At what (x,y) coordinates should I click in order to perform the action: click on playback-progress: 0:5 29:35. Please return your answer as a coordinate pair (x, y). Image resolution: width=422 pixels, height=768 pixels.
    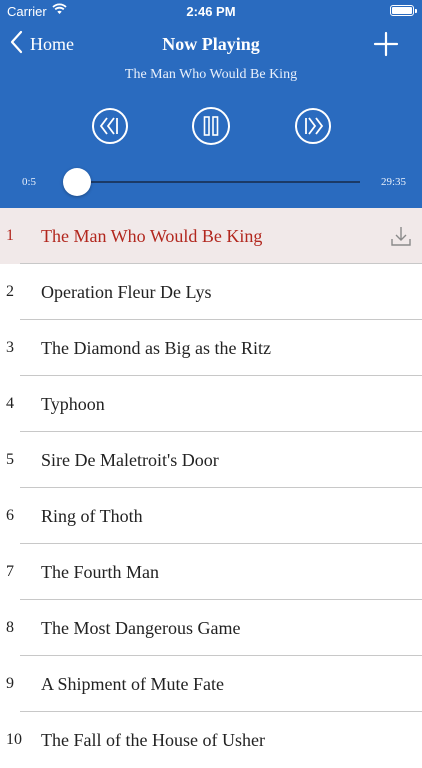
    Looking at the image, I should click on (211, 182).